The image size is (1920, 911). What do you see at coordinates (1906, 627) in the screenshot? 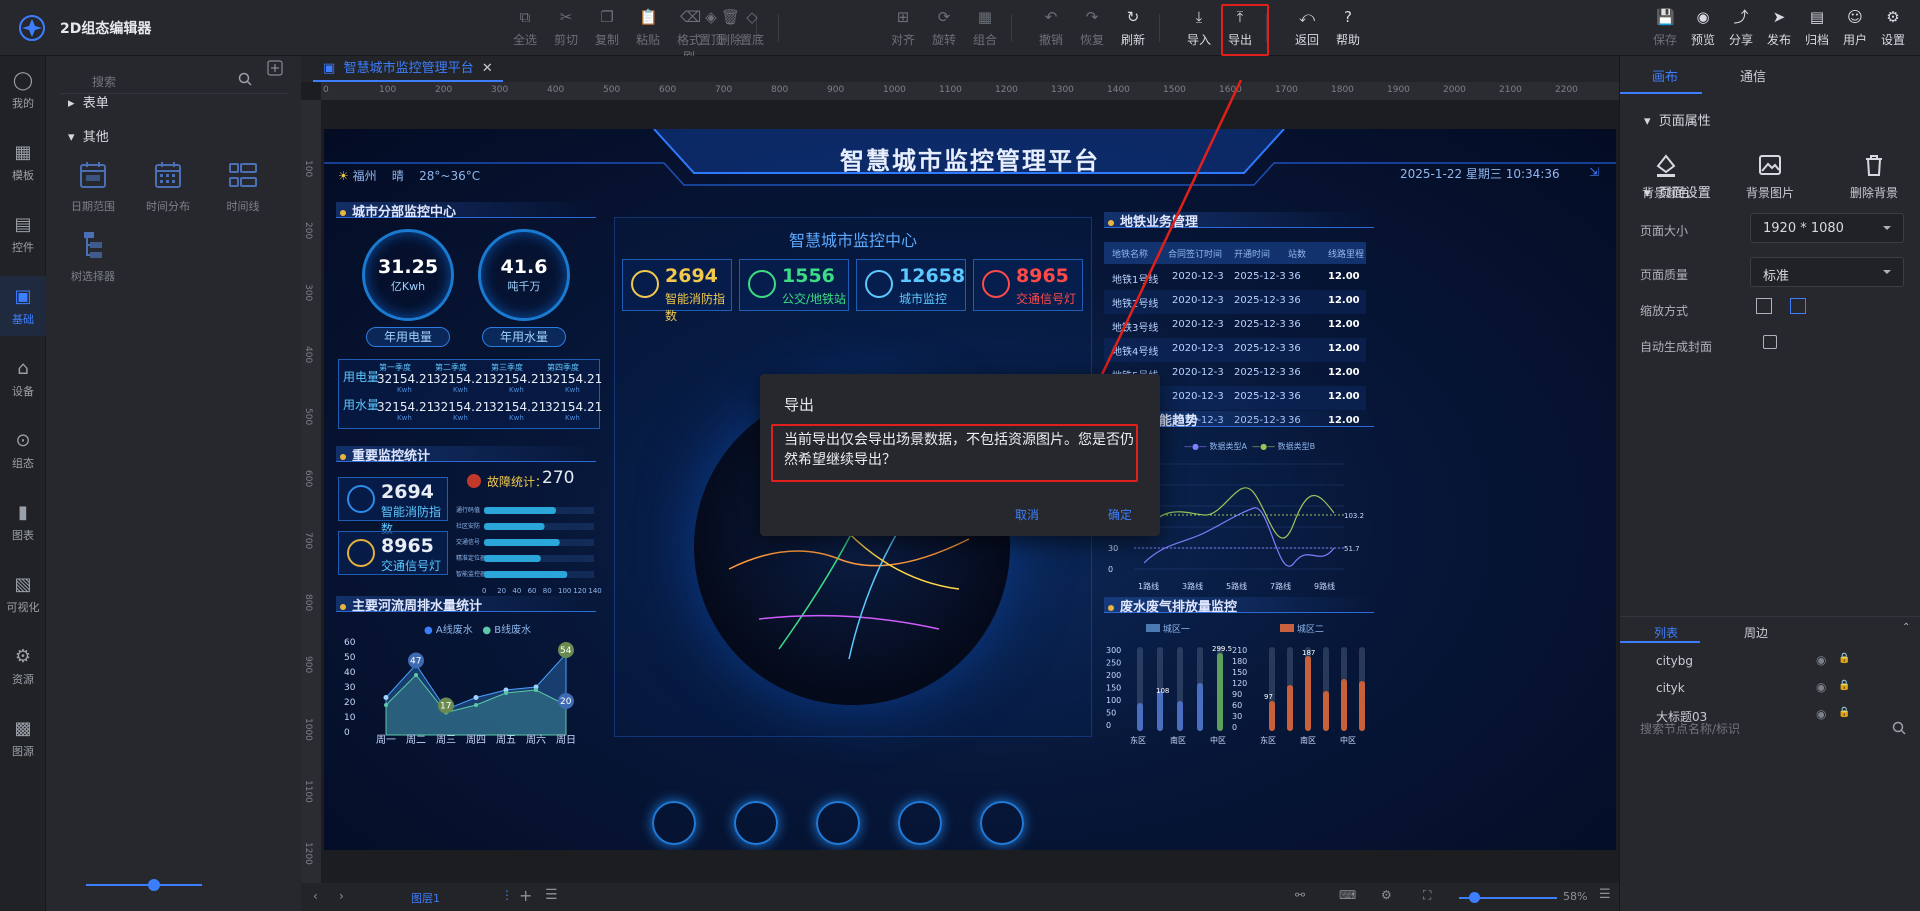
I see `expand-icon: ⌃` at bounding box center [1906, 627].